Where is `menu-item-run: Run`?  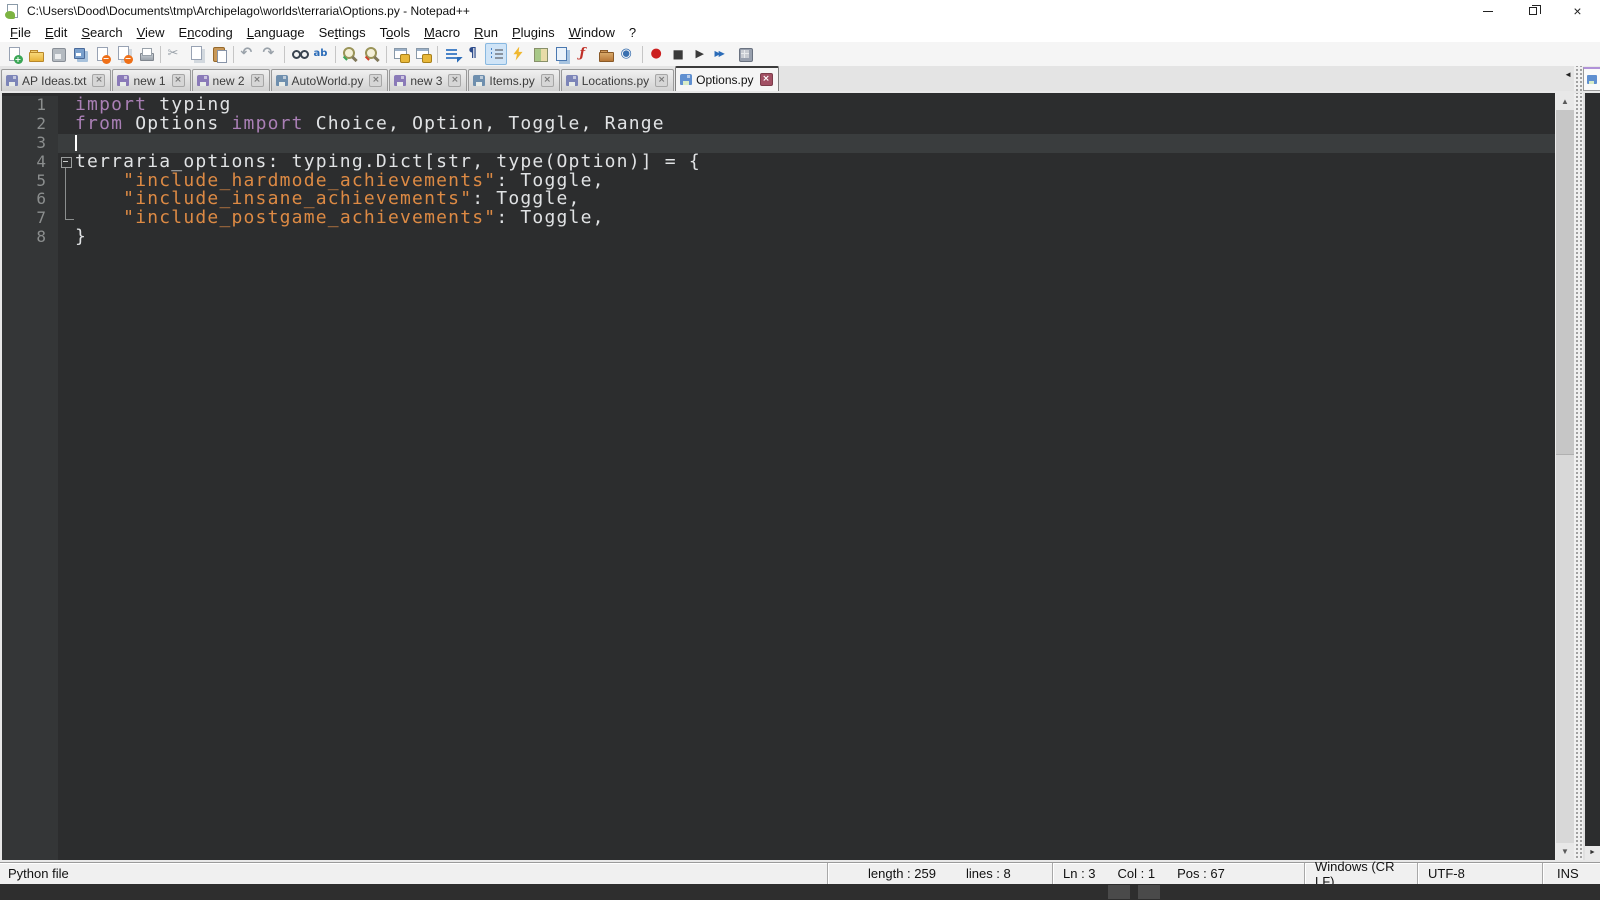 menu-item-run: Run is located at coordinates (486, 32).